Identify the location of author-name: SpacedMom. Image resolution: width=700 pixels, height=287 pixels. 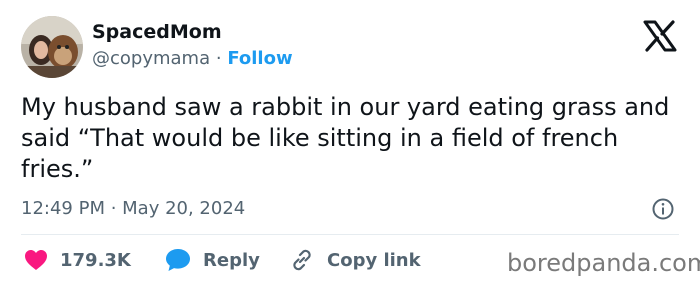
(157, 32).